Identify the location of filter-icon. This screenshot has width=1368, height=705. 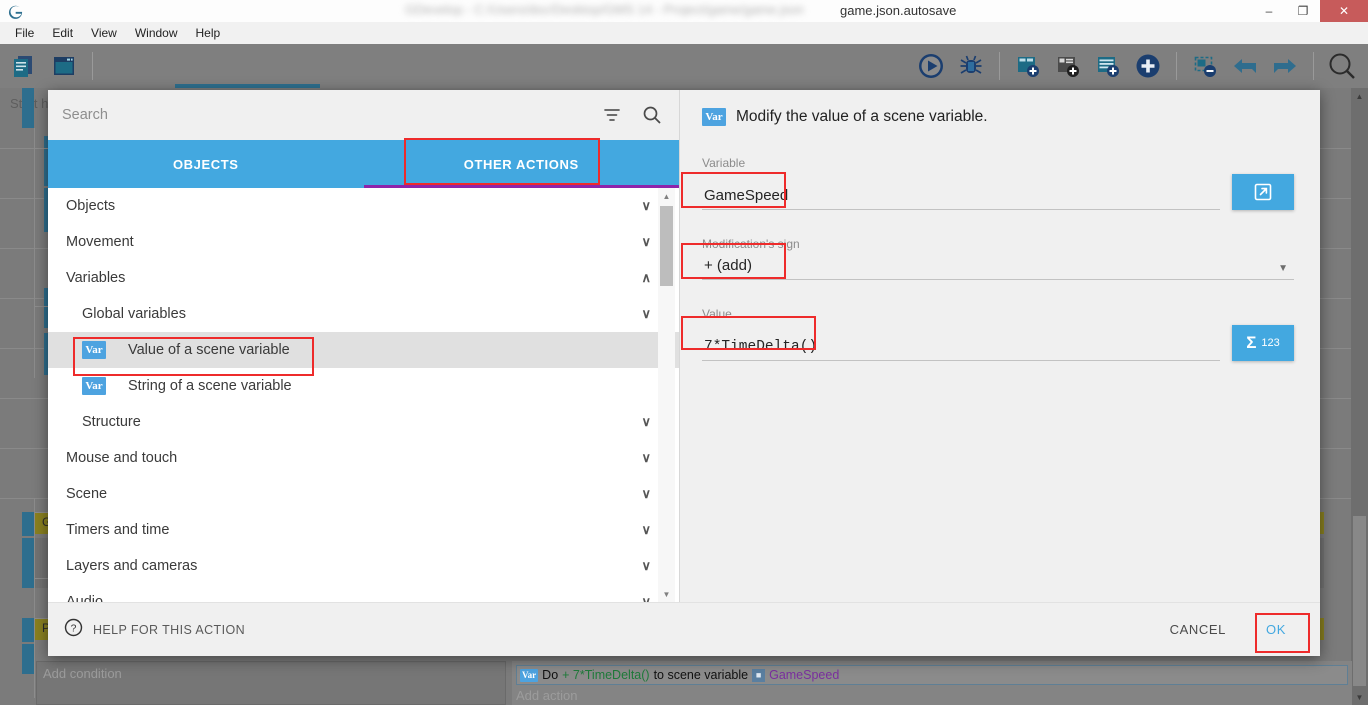
(612, 115).